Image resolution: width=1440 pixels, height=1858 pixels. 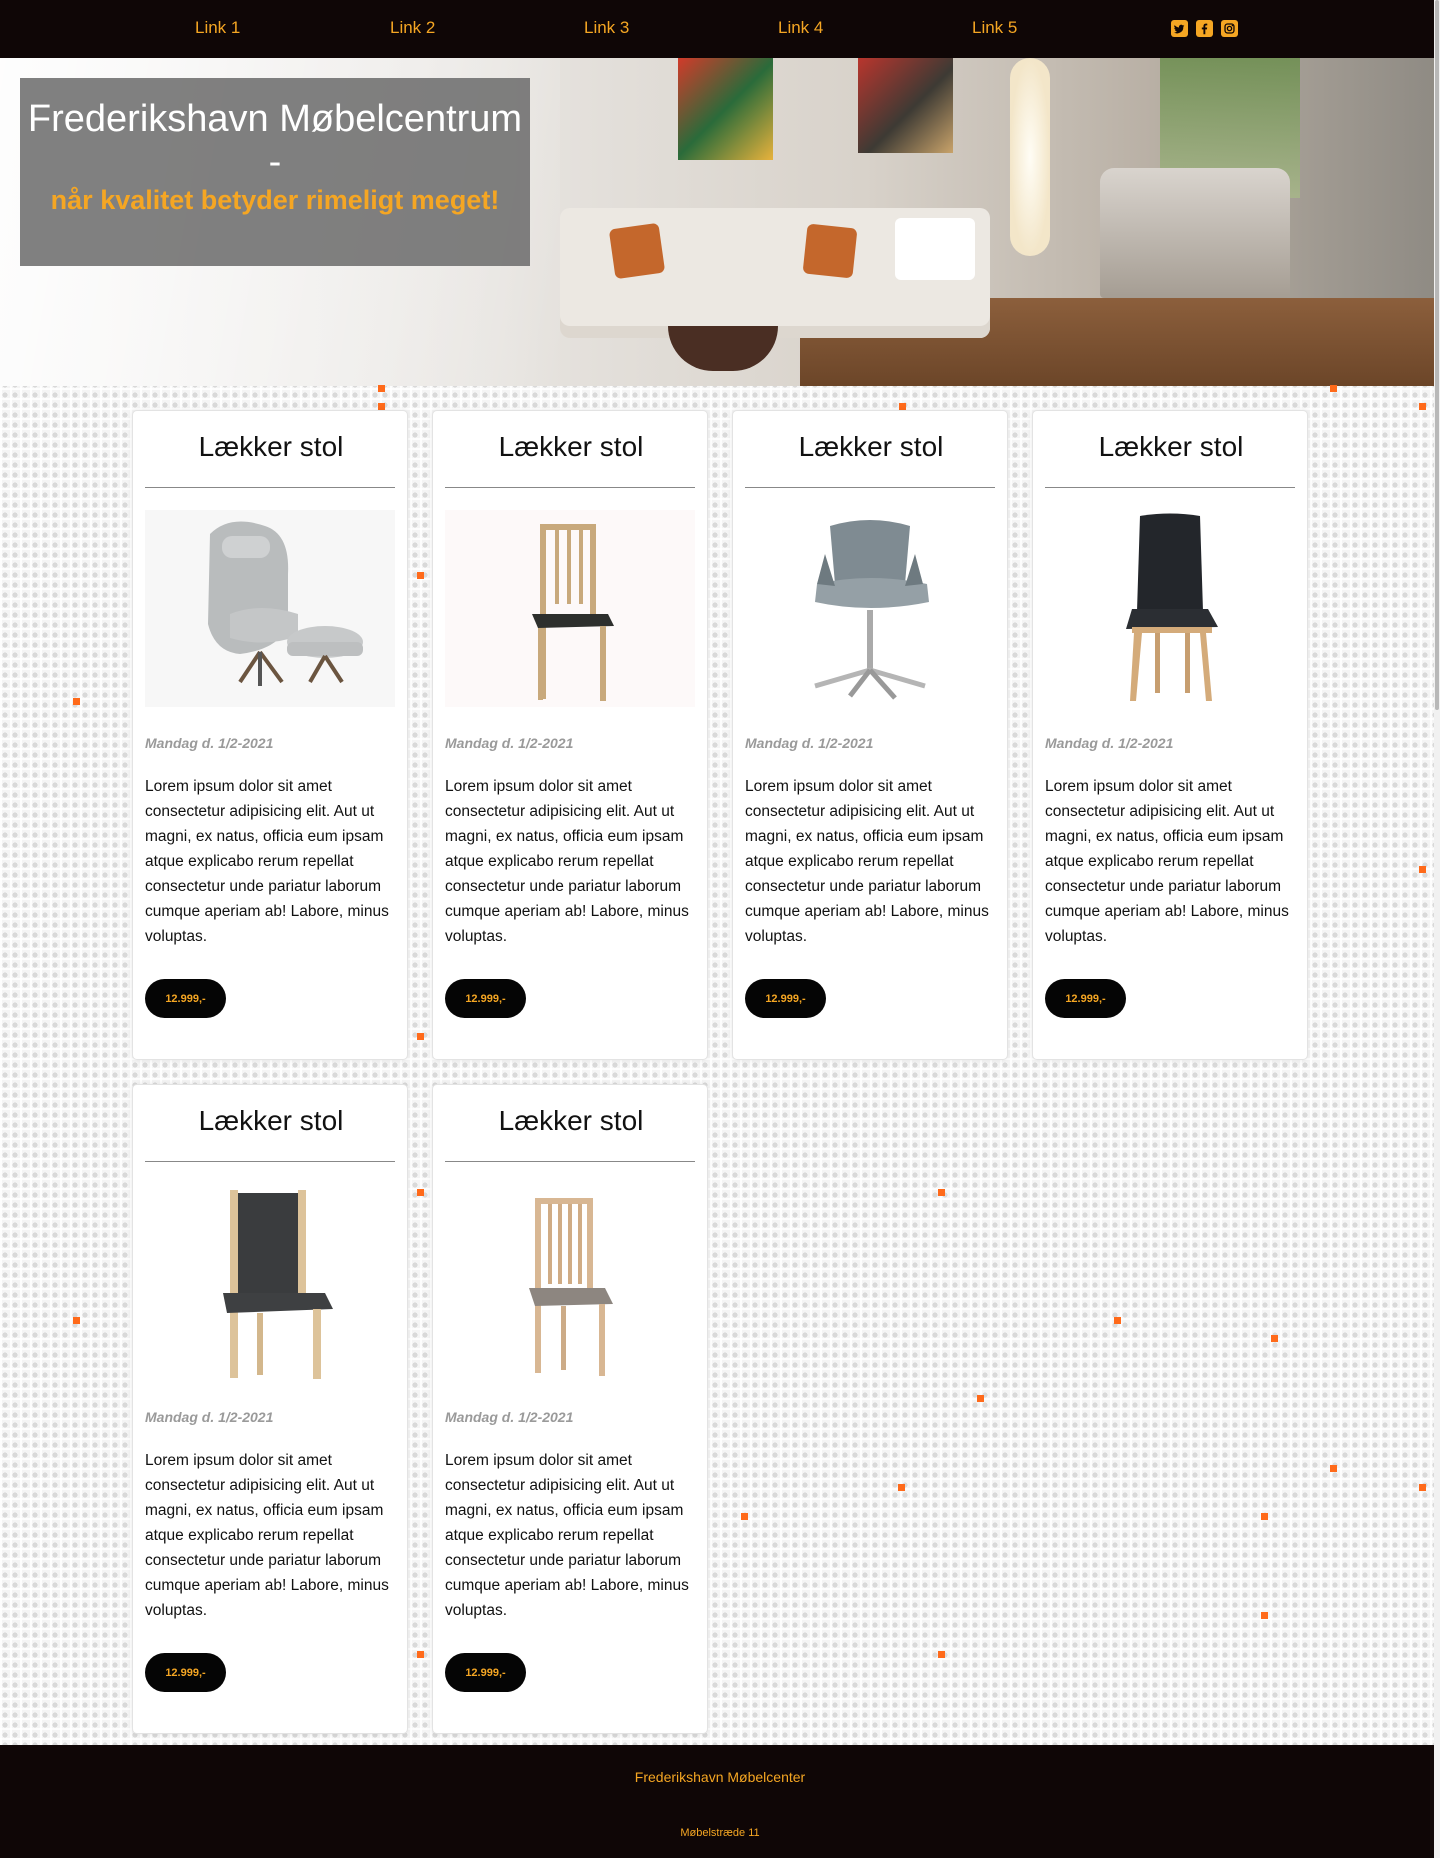 I want to click on slat-chair-icon, so click(x=571, y=1286).